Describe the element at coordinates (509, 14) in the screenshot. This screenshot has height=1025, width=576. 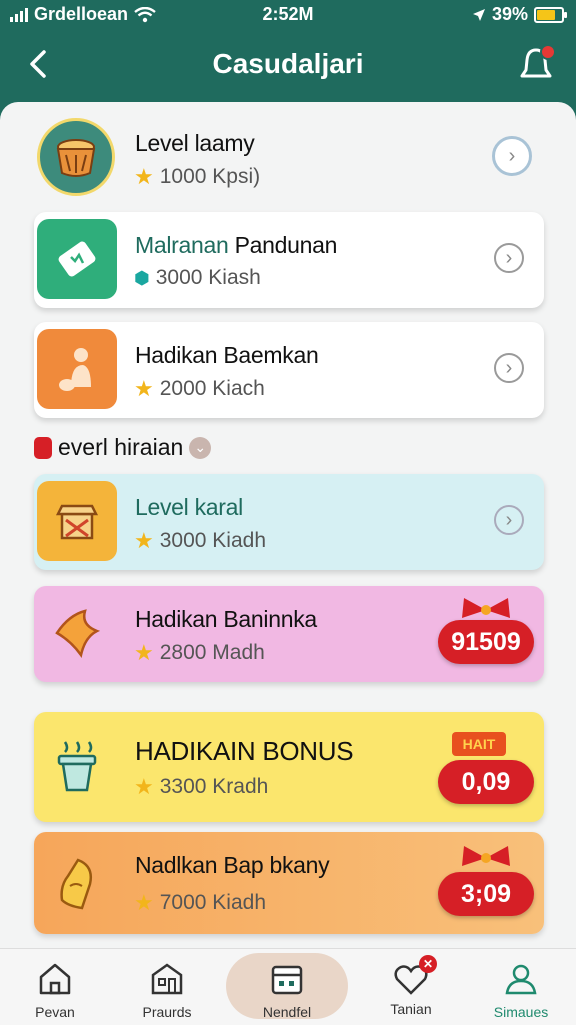
I see `battery-percent: 39%` at that location.